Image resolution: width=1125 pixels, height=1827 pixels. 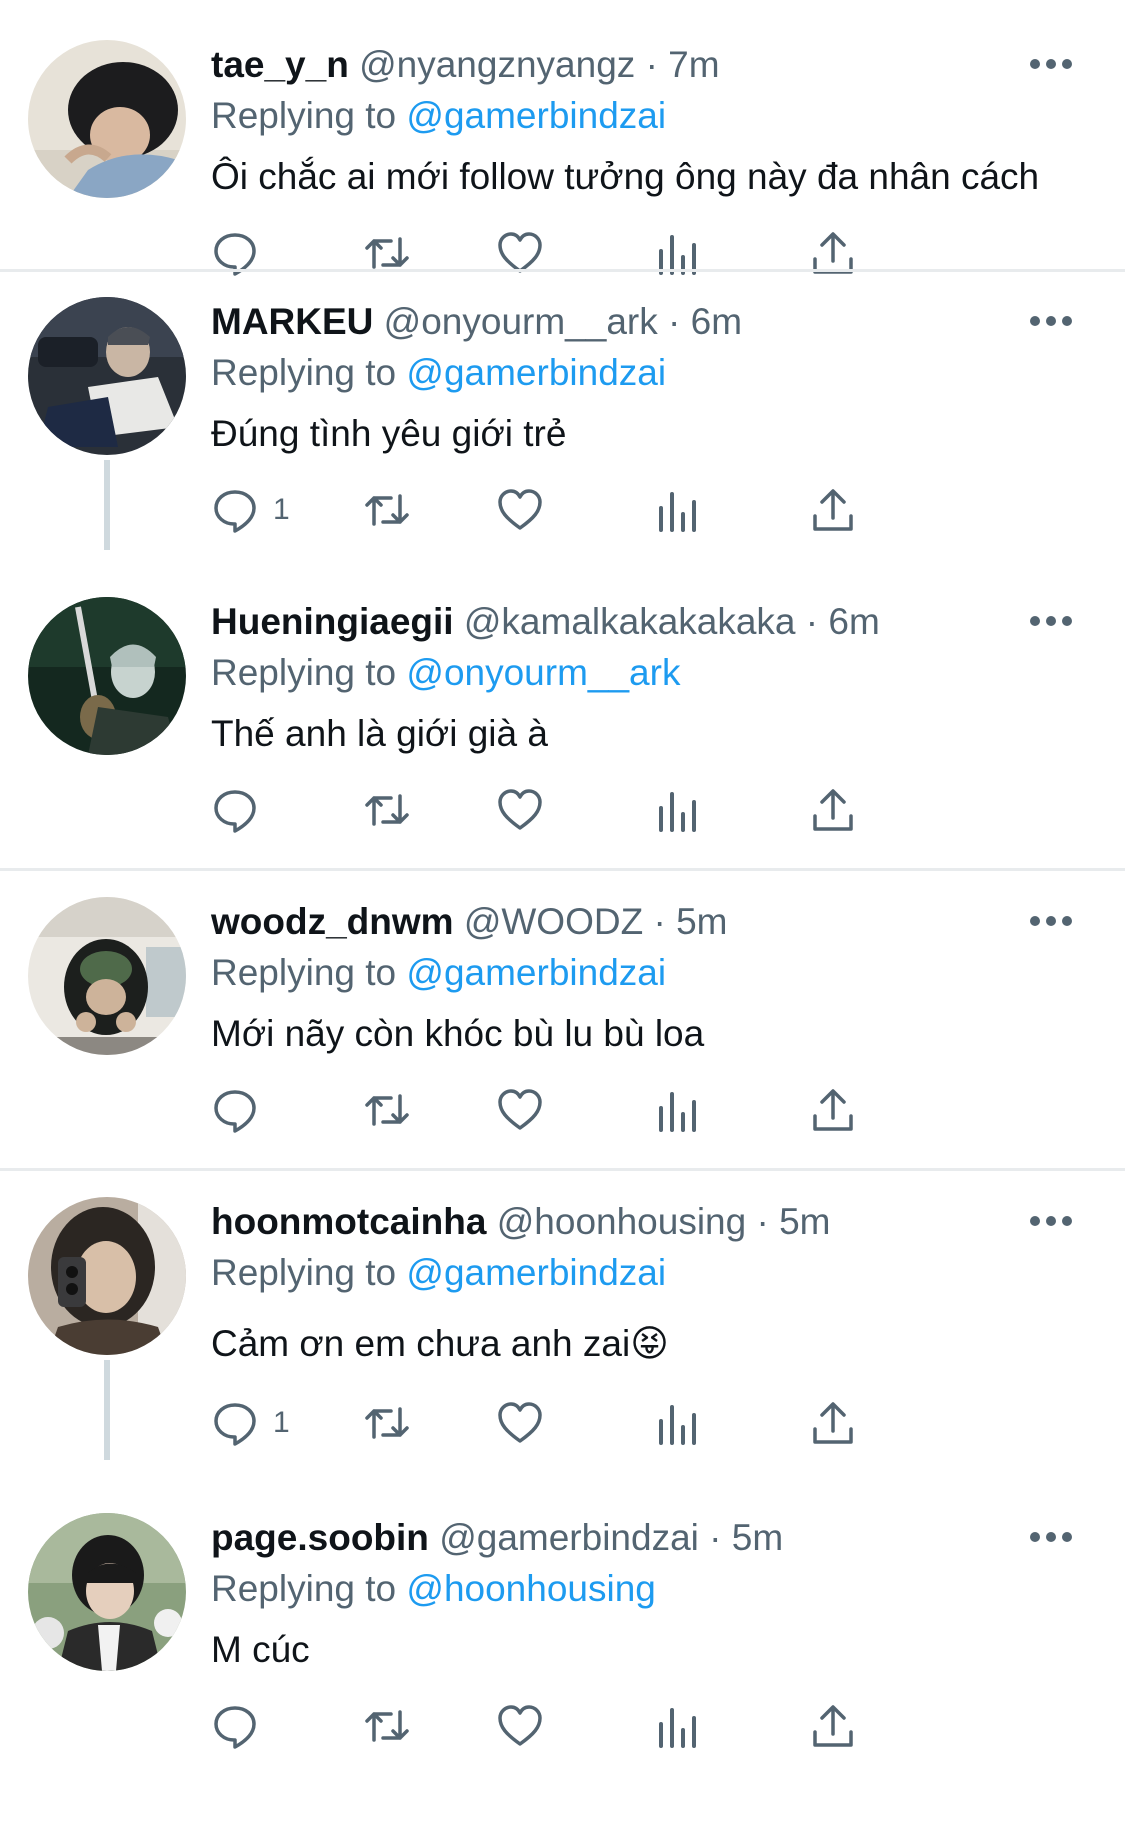 What do you see at coordinates (562, 270) in the screenshot?
I see `divider` at bounding box center [562, 270].